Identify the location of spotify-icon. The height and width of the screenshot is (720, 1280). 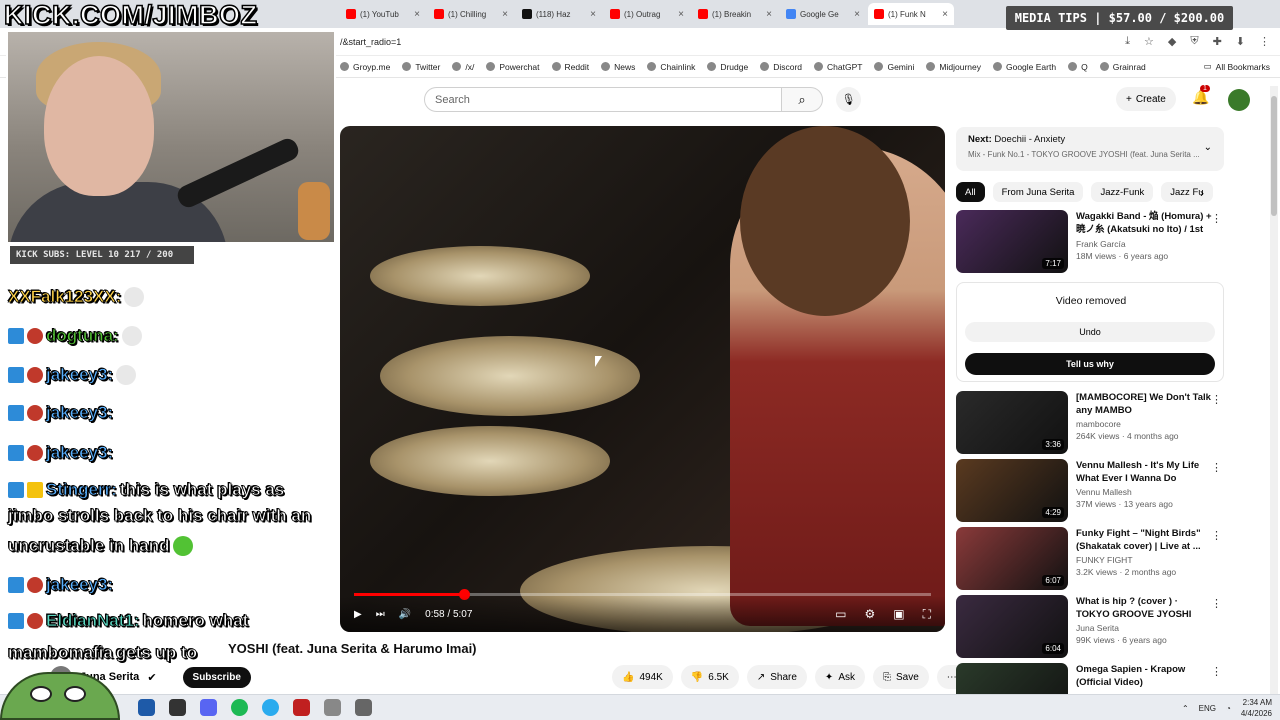
(239, 707).